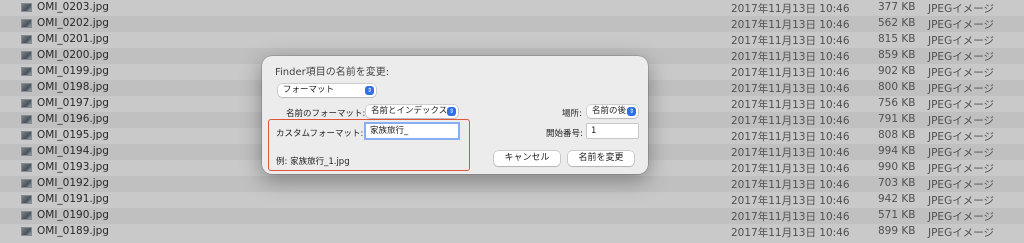 This screenshot has height=243, width=1024. I want to click on name-format-select-value: 名前とインデックス, so click(409, 111).